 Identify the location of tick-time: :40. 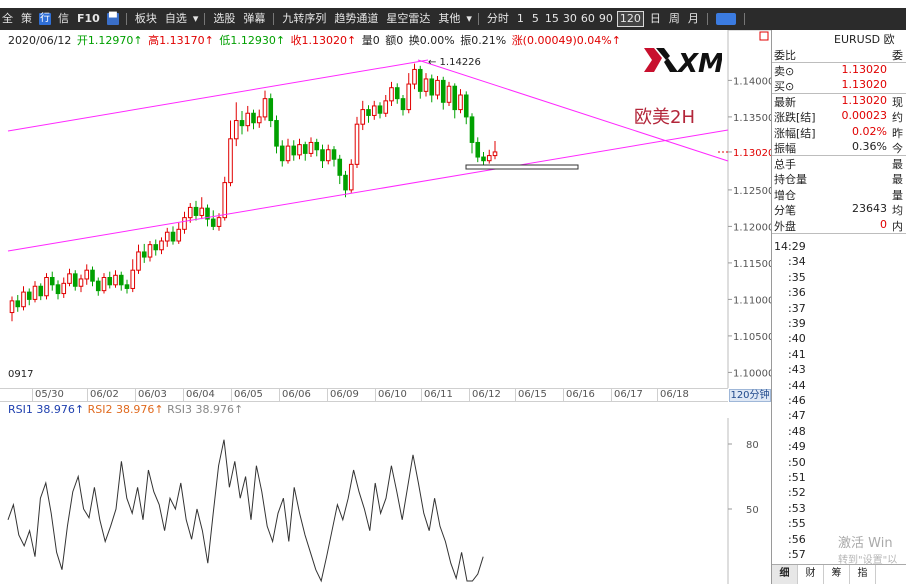
(797, 339).